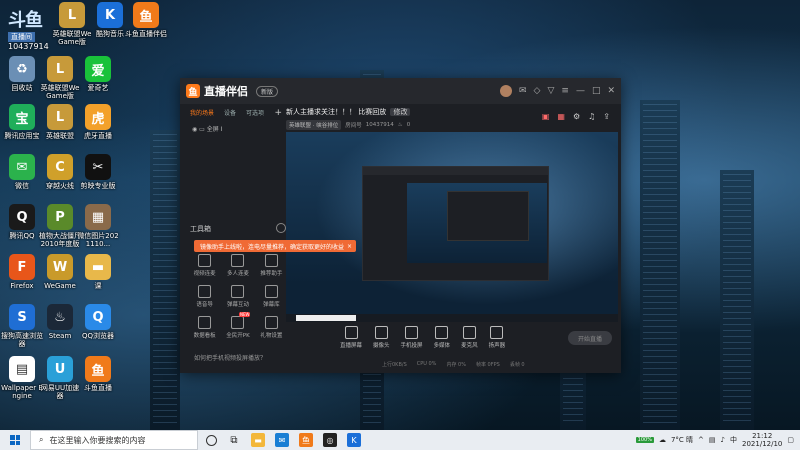 Image resolution: width=800 pixels, height=450 pixels. I want to click on recorder-taskbar-icon: ◎, so click(330, 440).